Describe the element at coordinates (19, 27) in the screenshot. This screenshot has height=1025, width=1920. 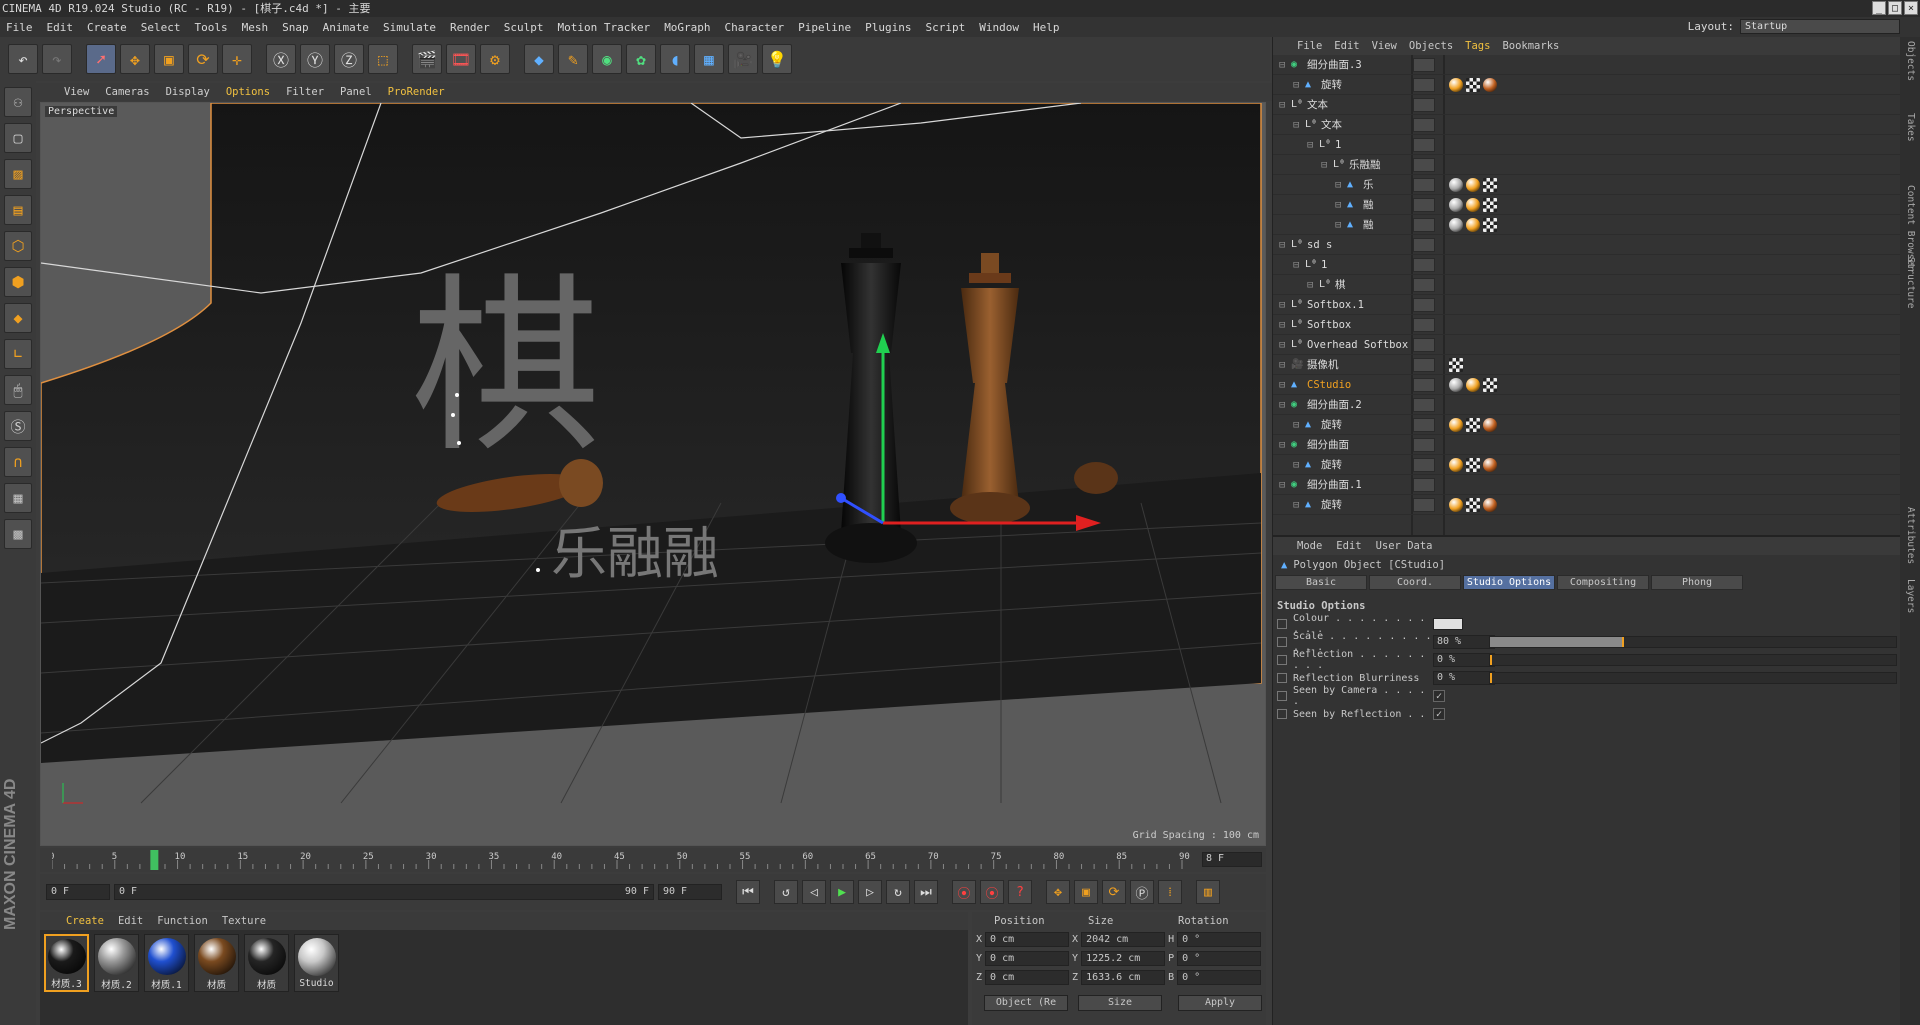
I see `menu-file: File` at that location.